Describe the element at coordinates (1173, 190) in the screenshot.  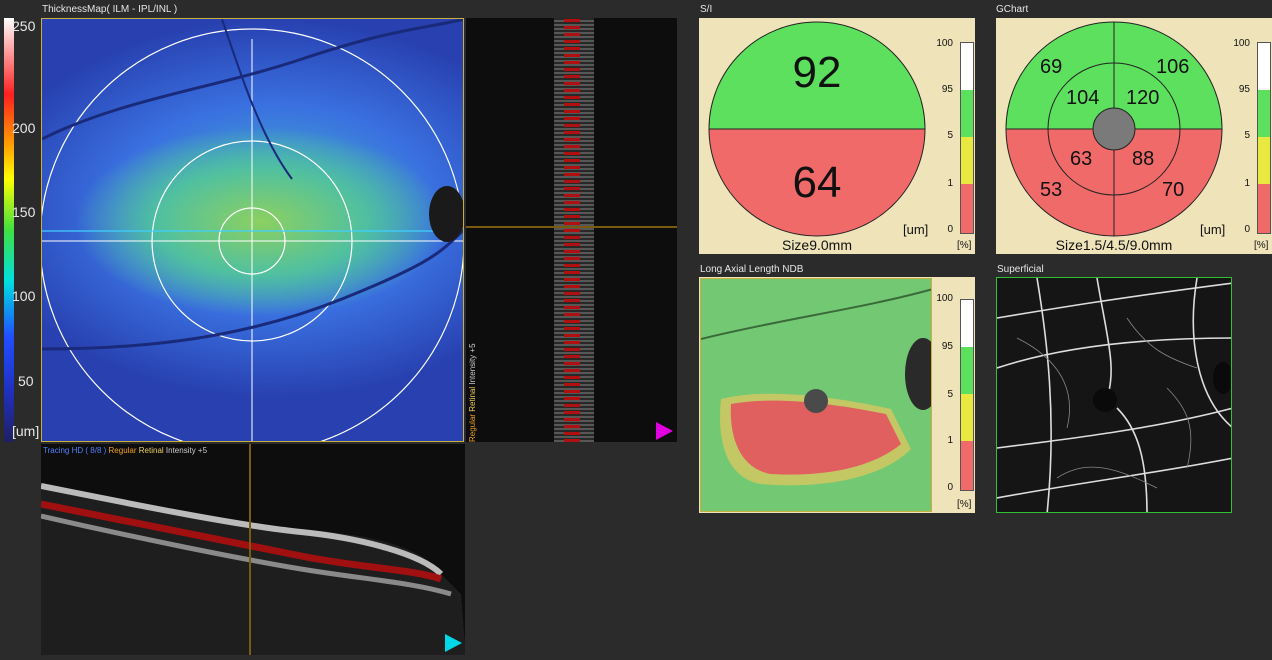
I see `gchart-outer-br: 70` at that location.